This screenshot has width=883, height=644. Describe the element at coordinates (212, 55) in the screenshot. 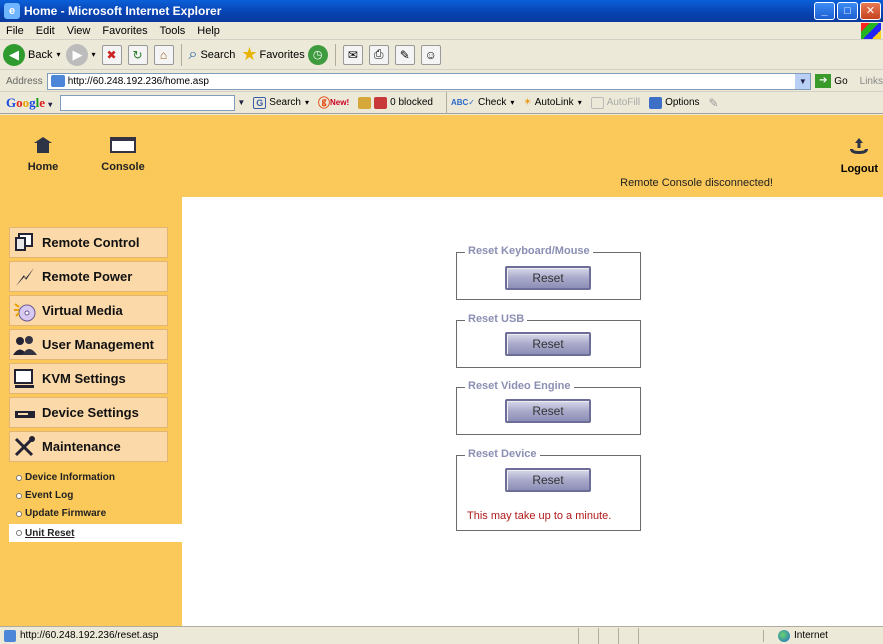

I see `search-button: ⌕ Search` at that location.